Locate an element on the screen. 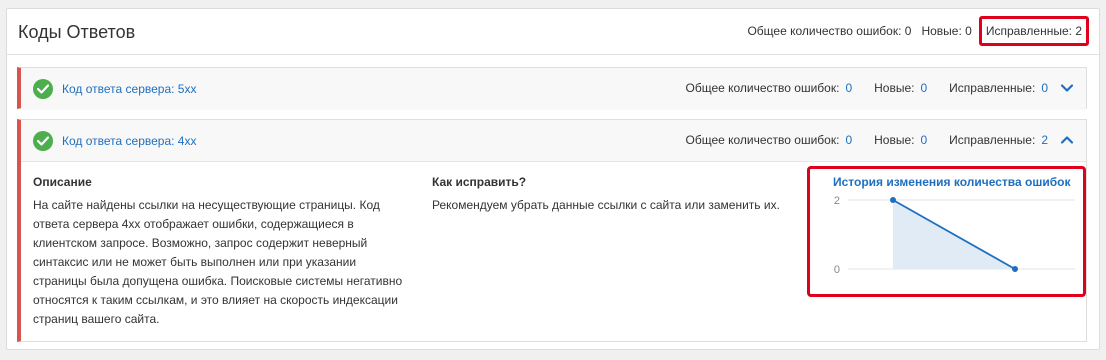 The height and width of the screenshot is (360, 1106). summary-new: Новые: 0 is located at coordinates (946, 31).